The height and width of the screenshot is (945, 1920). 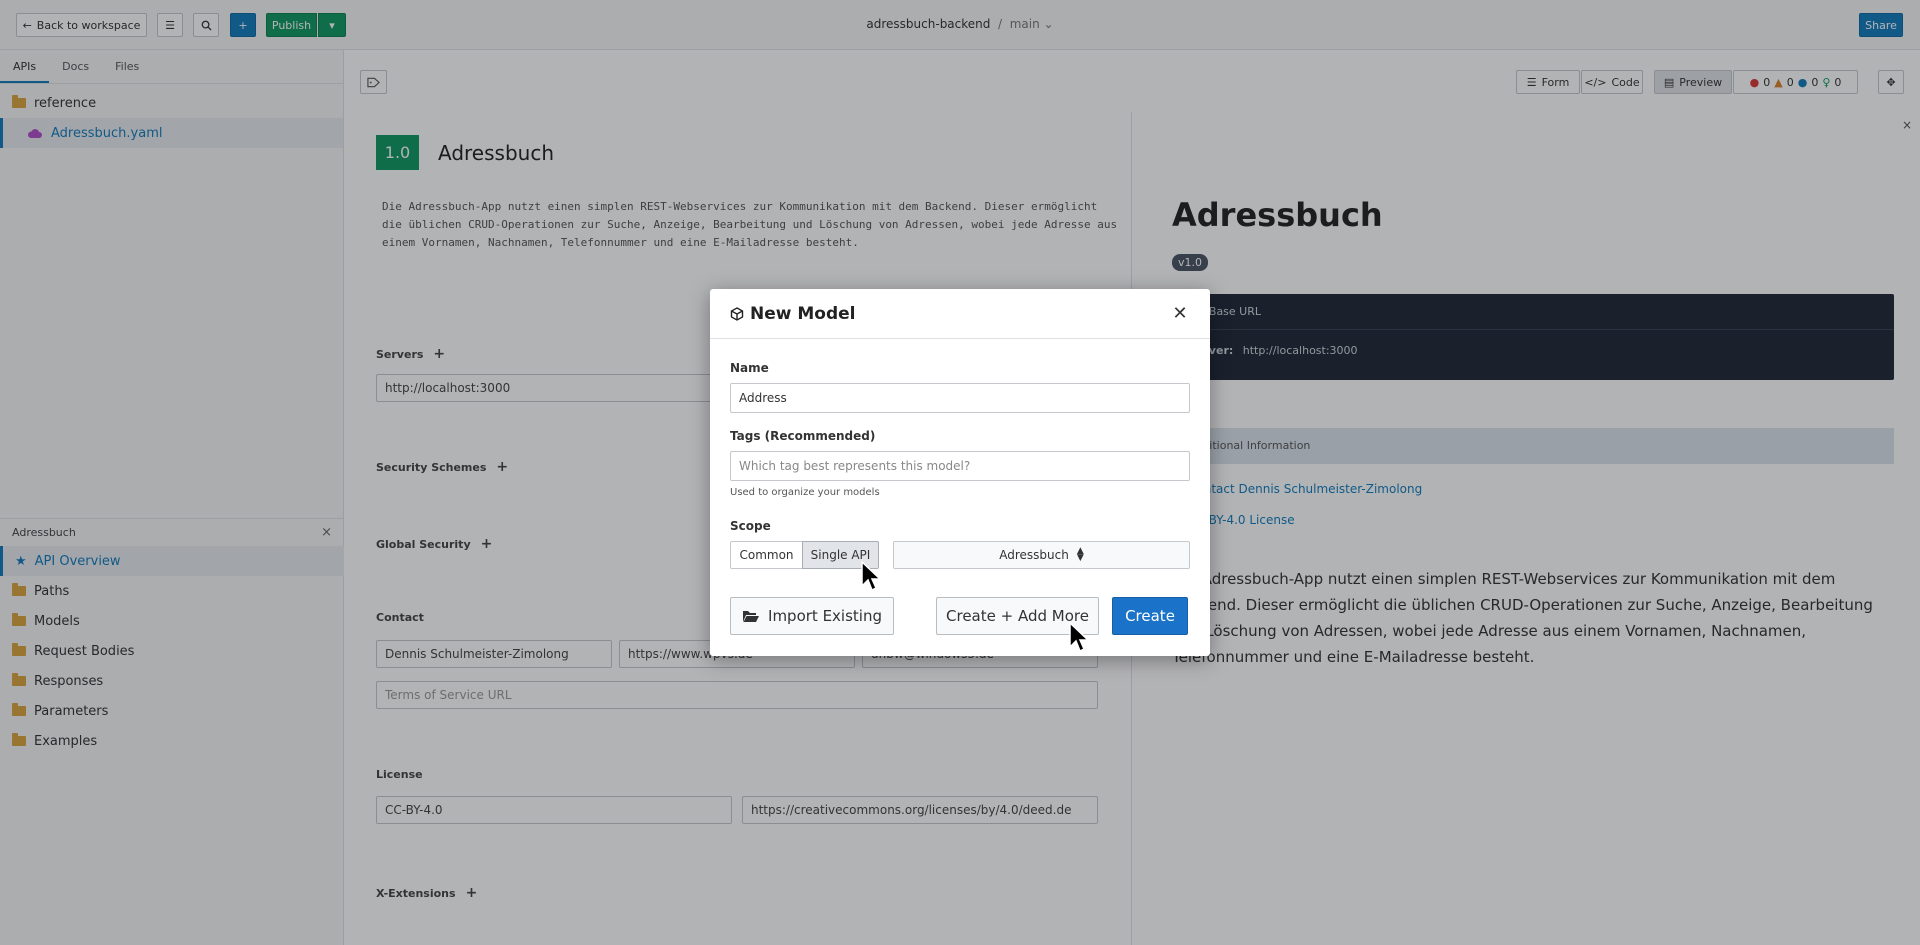 I want to click on import-existing-button: Import Existing, so click(x=812, y=616).